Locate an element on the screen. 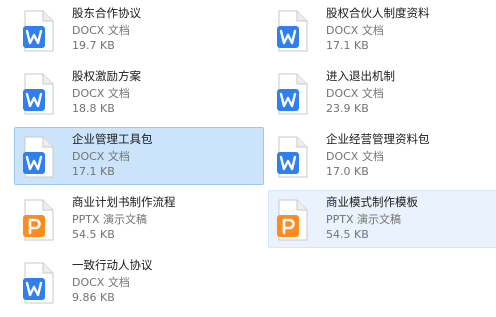  file-item-1: 股权合伙人制度资料 DOCX 文档 17.1 KB is located at coordinates (382, 30).